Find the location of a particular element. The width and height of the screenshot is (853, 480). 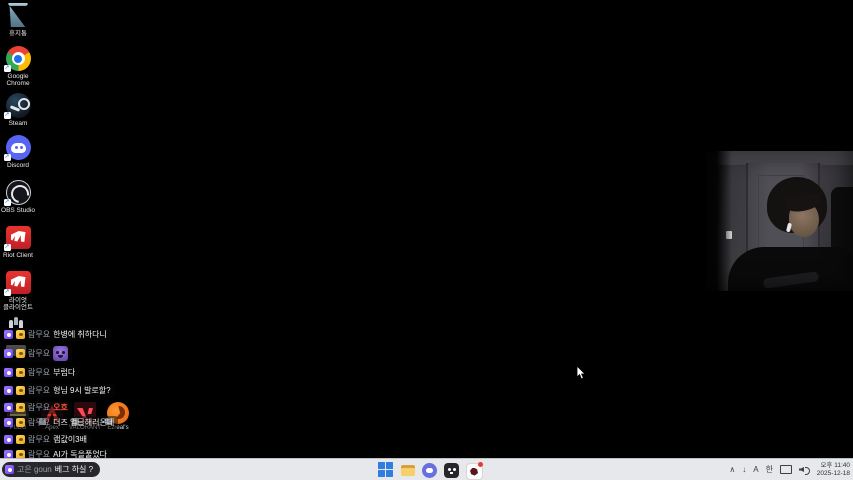

desktop-icon-label: 휴지통 is located at coordinates (18, 33).